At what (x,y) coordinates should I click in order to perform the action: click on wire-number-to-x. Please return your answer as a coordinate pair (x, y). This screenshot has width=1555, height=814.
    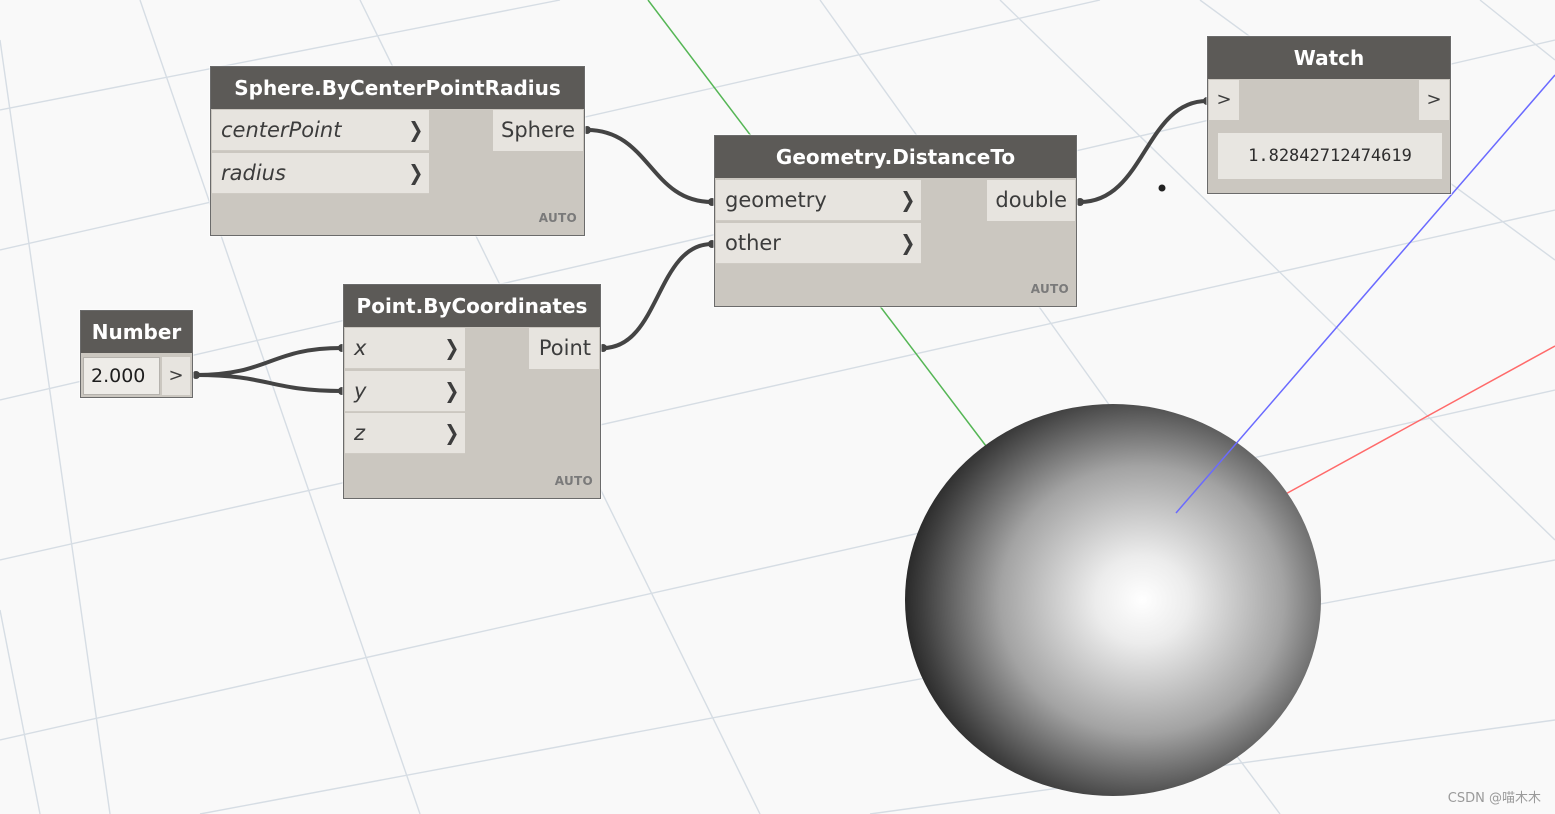
    Looking at the image, I should click on (269, 361).